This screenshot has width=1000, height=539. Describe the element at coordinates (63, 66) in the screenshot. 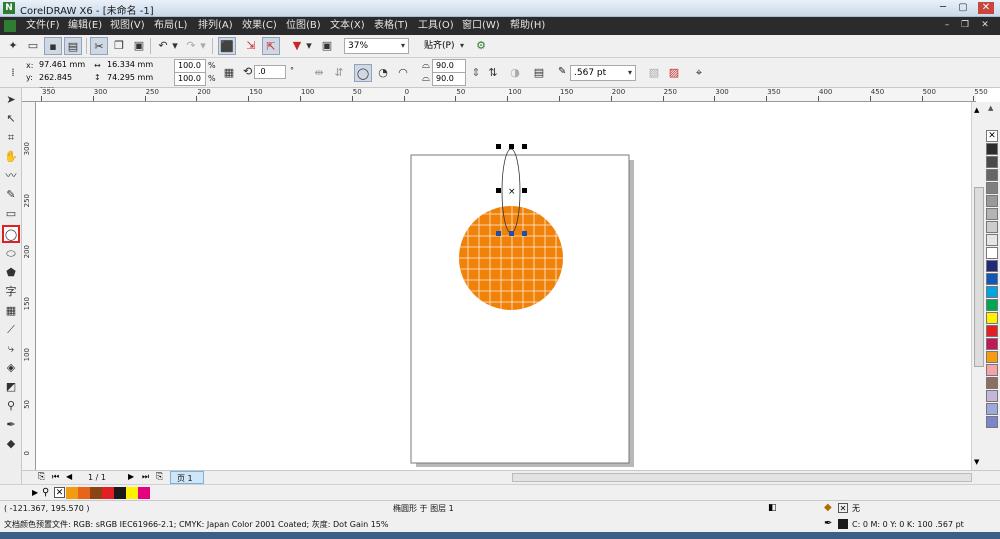

I see `x-position-input: 97.461 mm` at that location.